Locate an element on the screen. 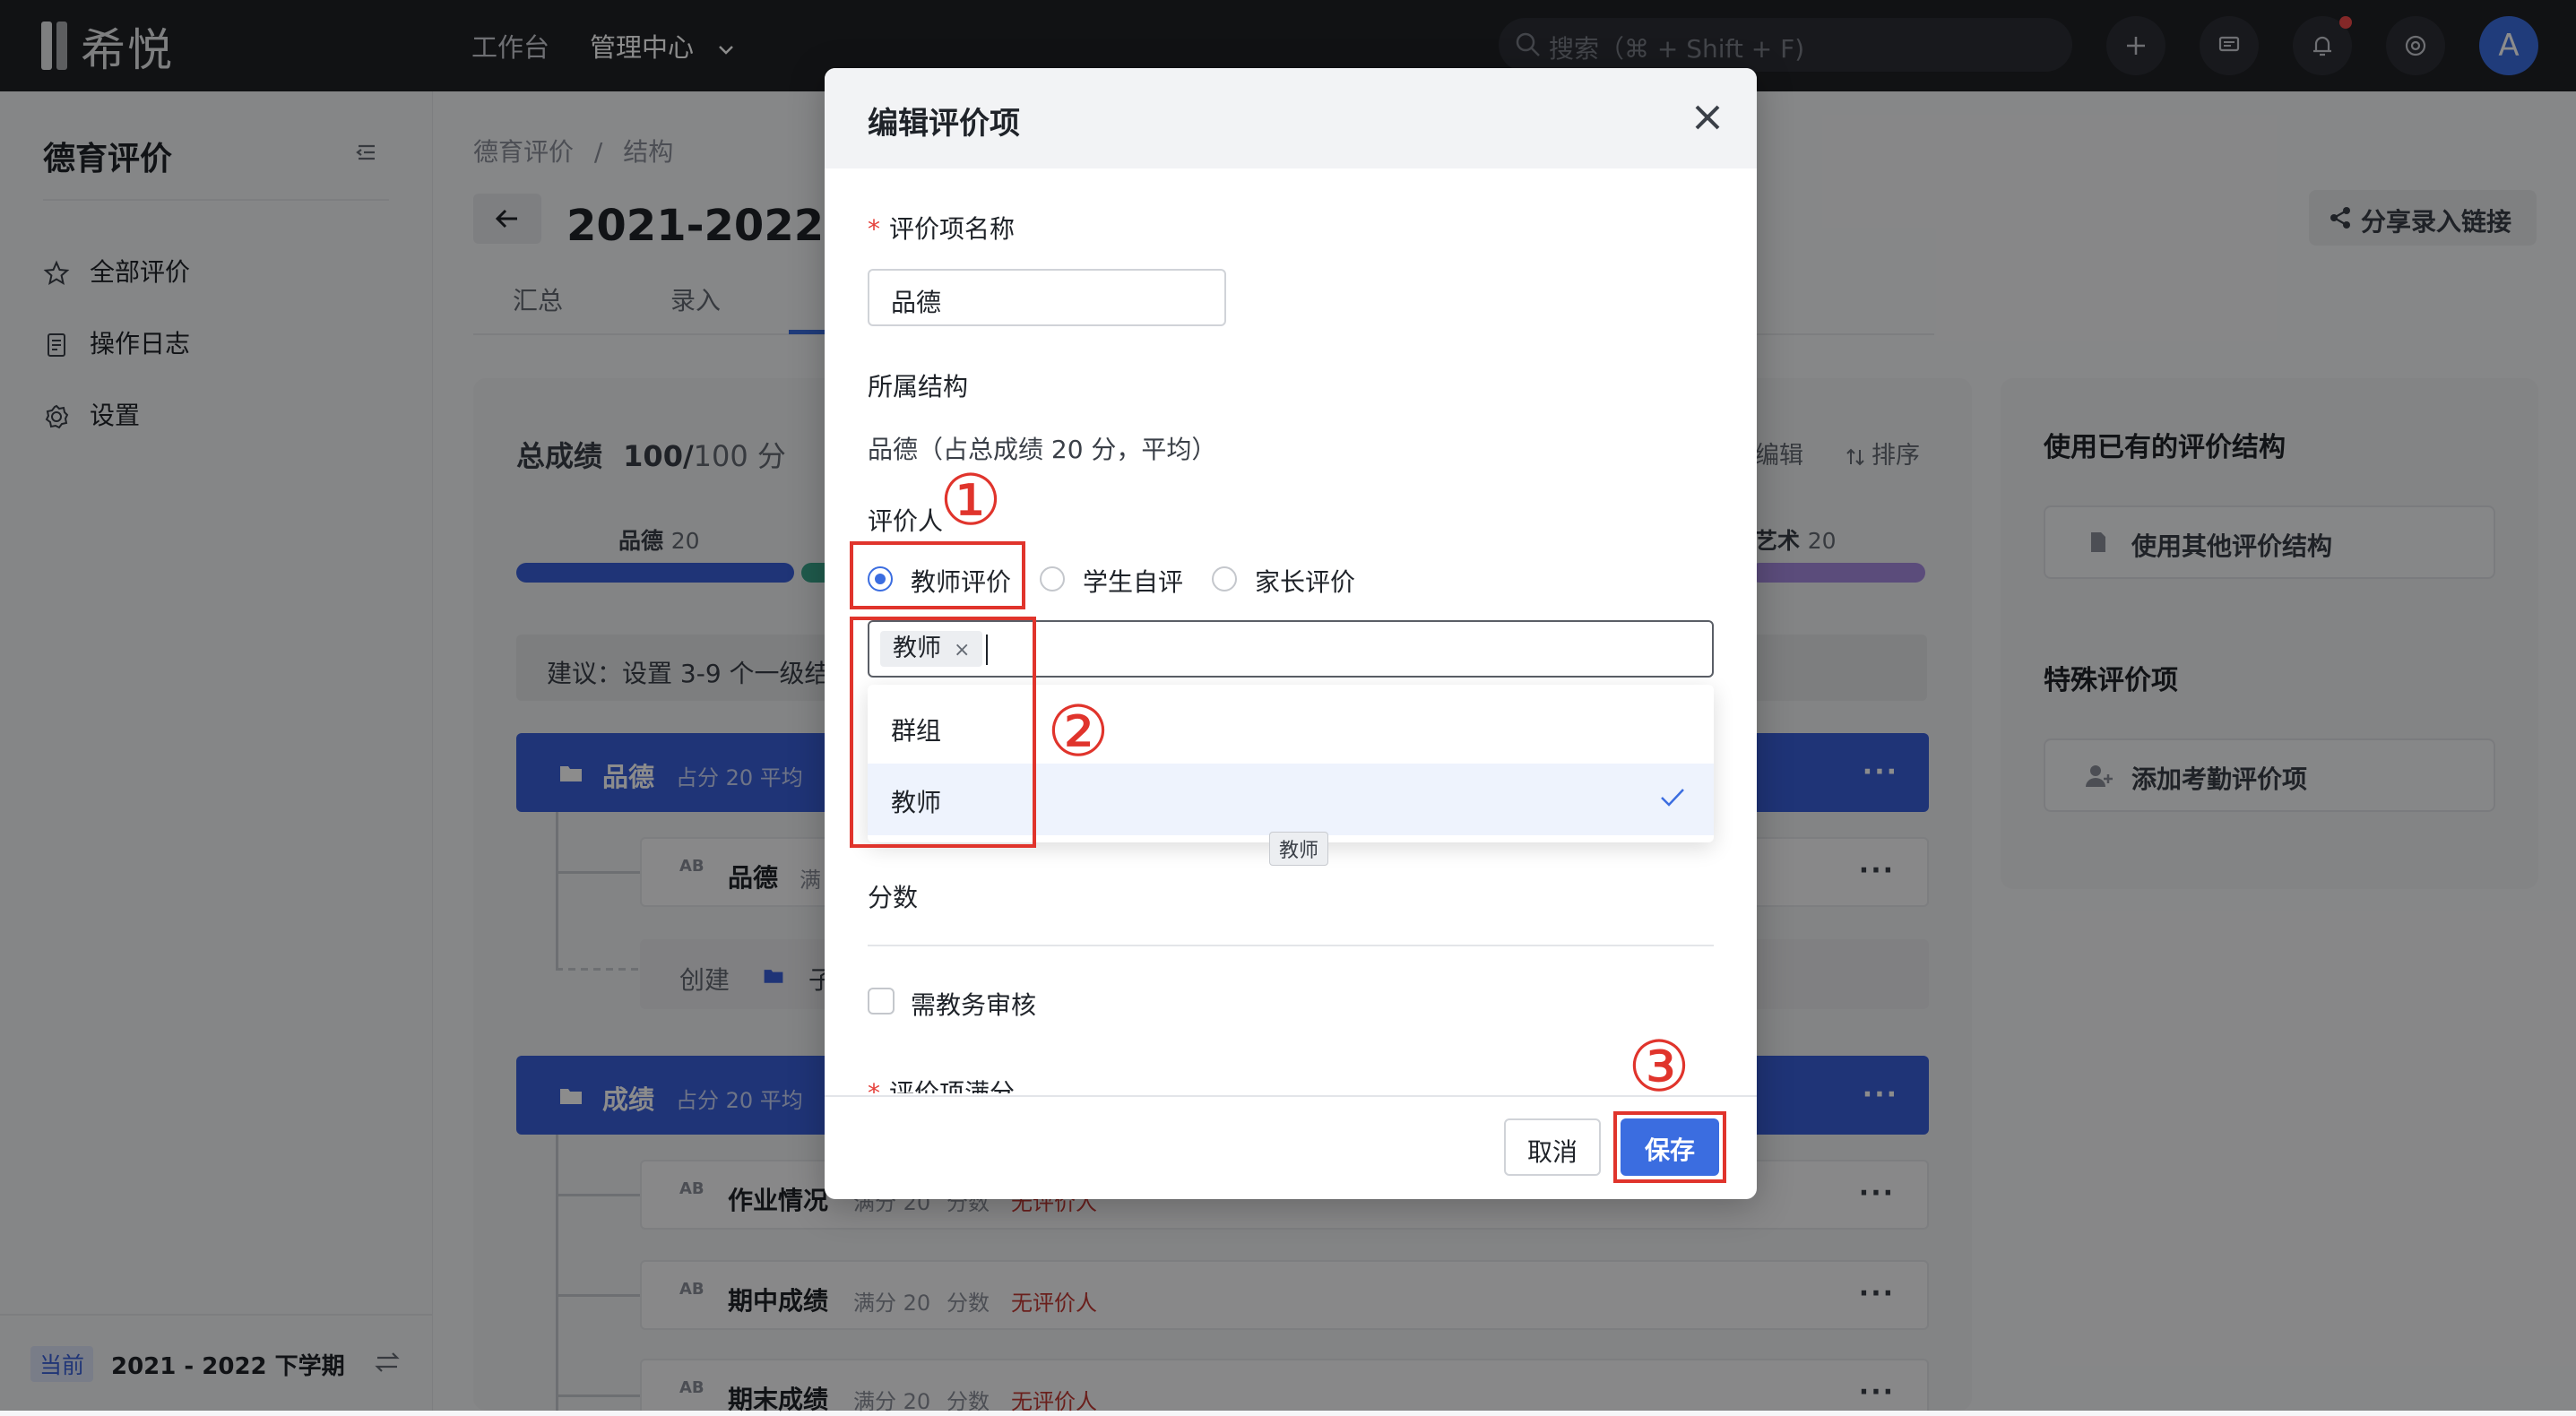 This screenshot has width=2576, height=1416. requires-review-checkbox is located at coordinates (881, 1001).